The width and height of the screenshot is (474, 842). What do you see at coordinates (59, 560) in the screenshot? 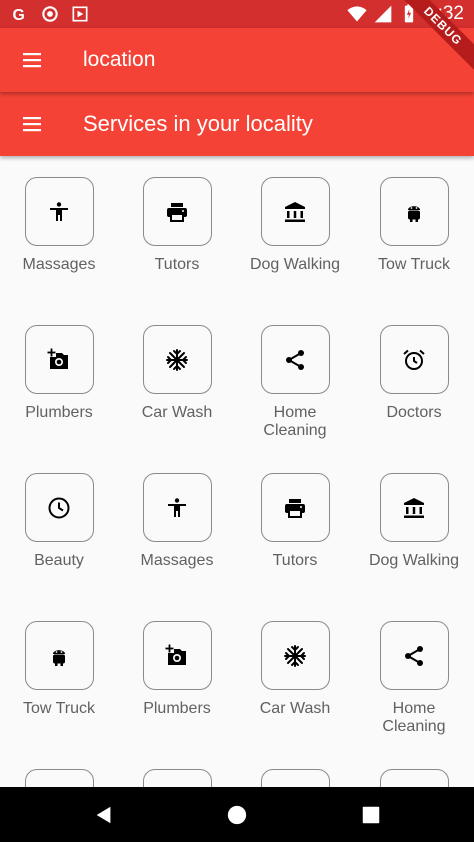
I see `service-label: Beauty` at bounding box center [59, 560].